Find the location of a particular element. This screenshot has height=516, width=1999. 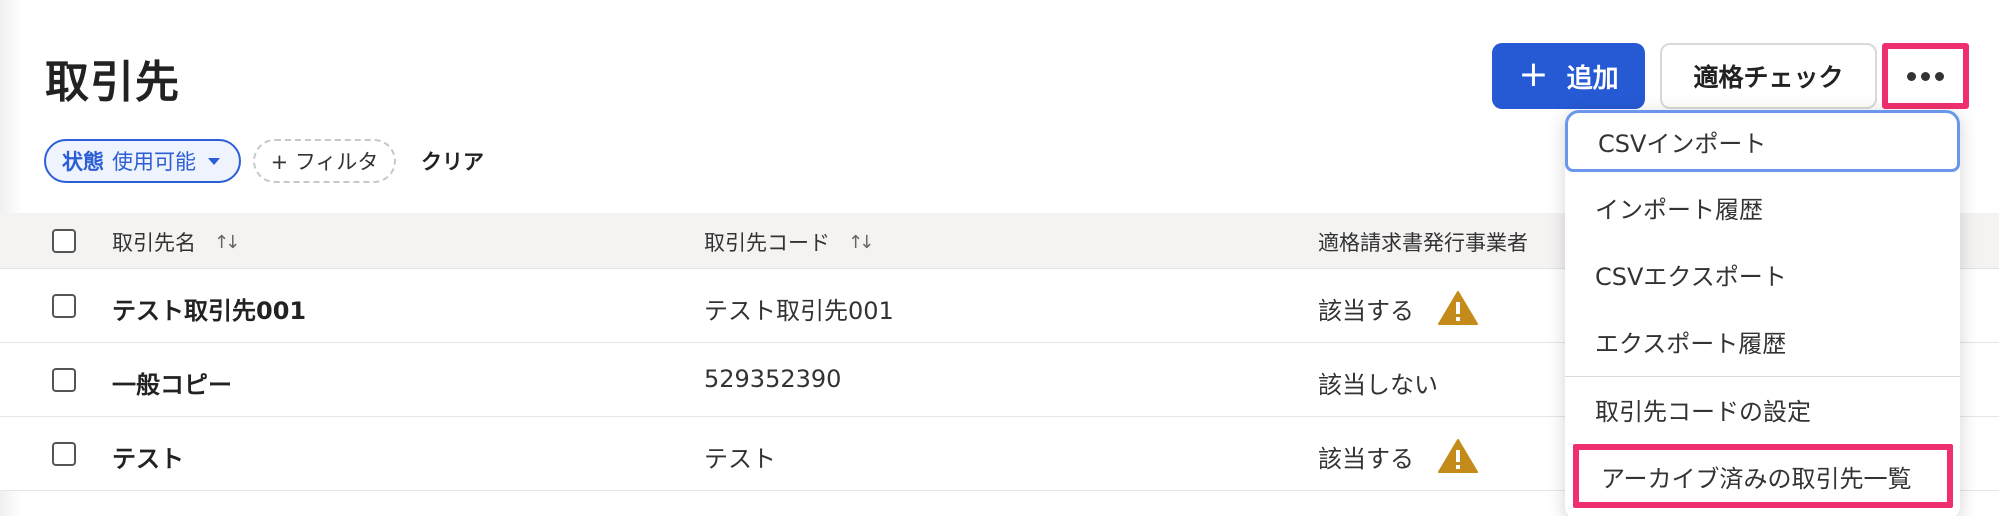

qualified-status: 該当しない is located at coordinates (1378, 385).